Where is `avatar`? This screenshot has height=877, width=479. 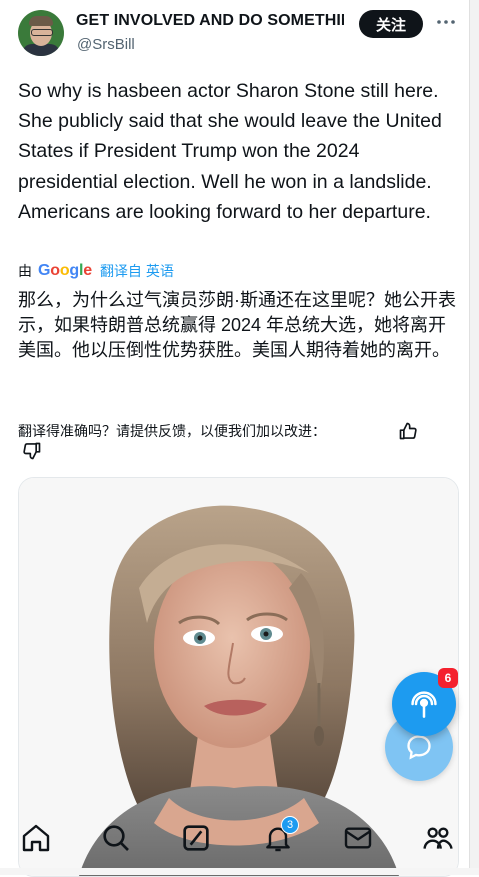
avatar is located at coordinates (41, 33).